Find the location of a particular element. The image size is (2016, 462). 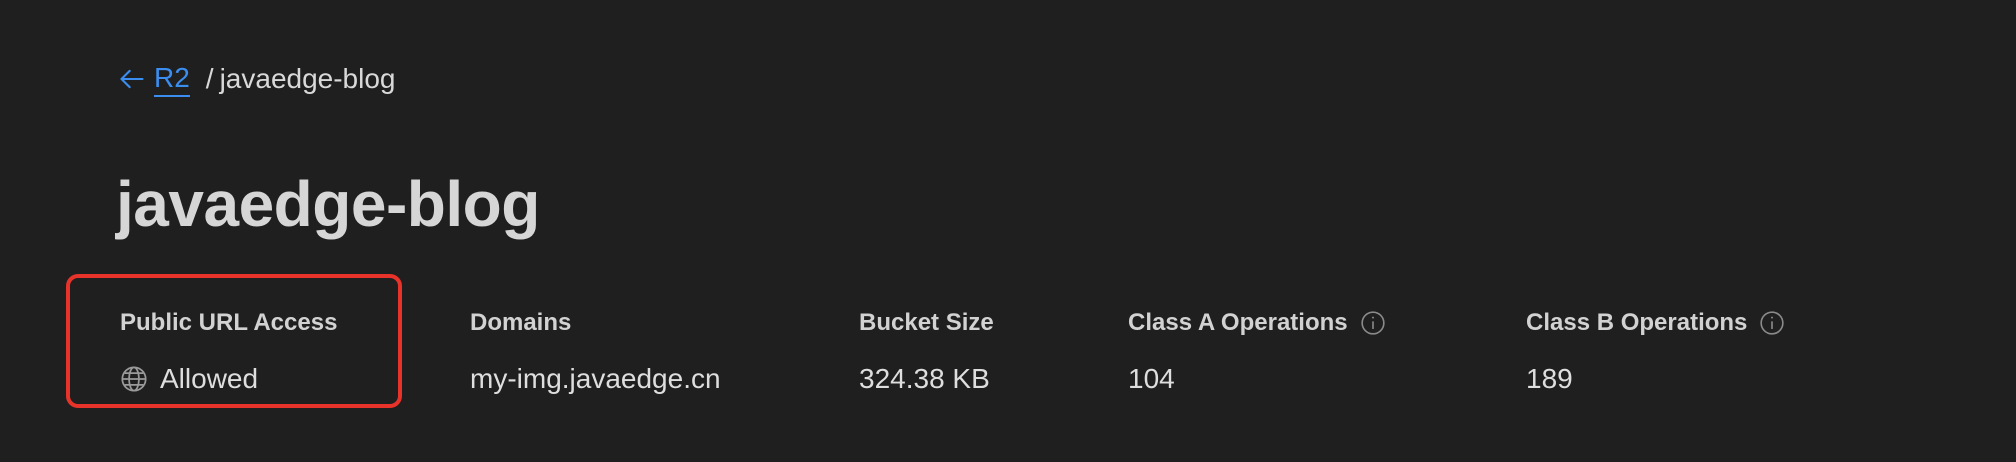

breadcrumb-current: javaedge-blog is located at coordinates (307, 78).